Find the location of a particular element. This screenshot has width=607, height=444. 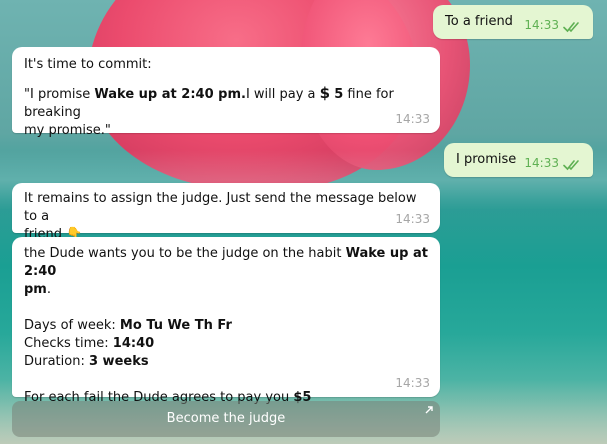

invite-duration: Duration: 3 weeks is located at coordinates (226, 362).